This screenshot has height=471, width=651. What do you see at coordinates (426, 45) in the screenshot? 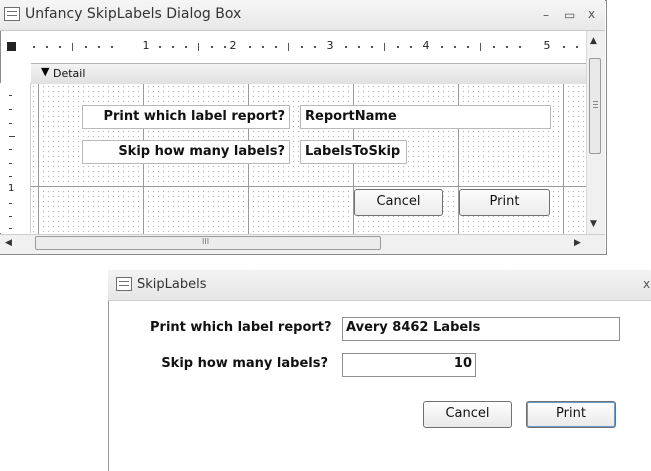
I see `ruler-number: 4` at bounding box center [426, 45].